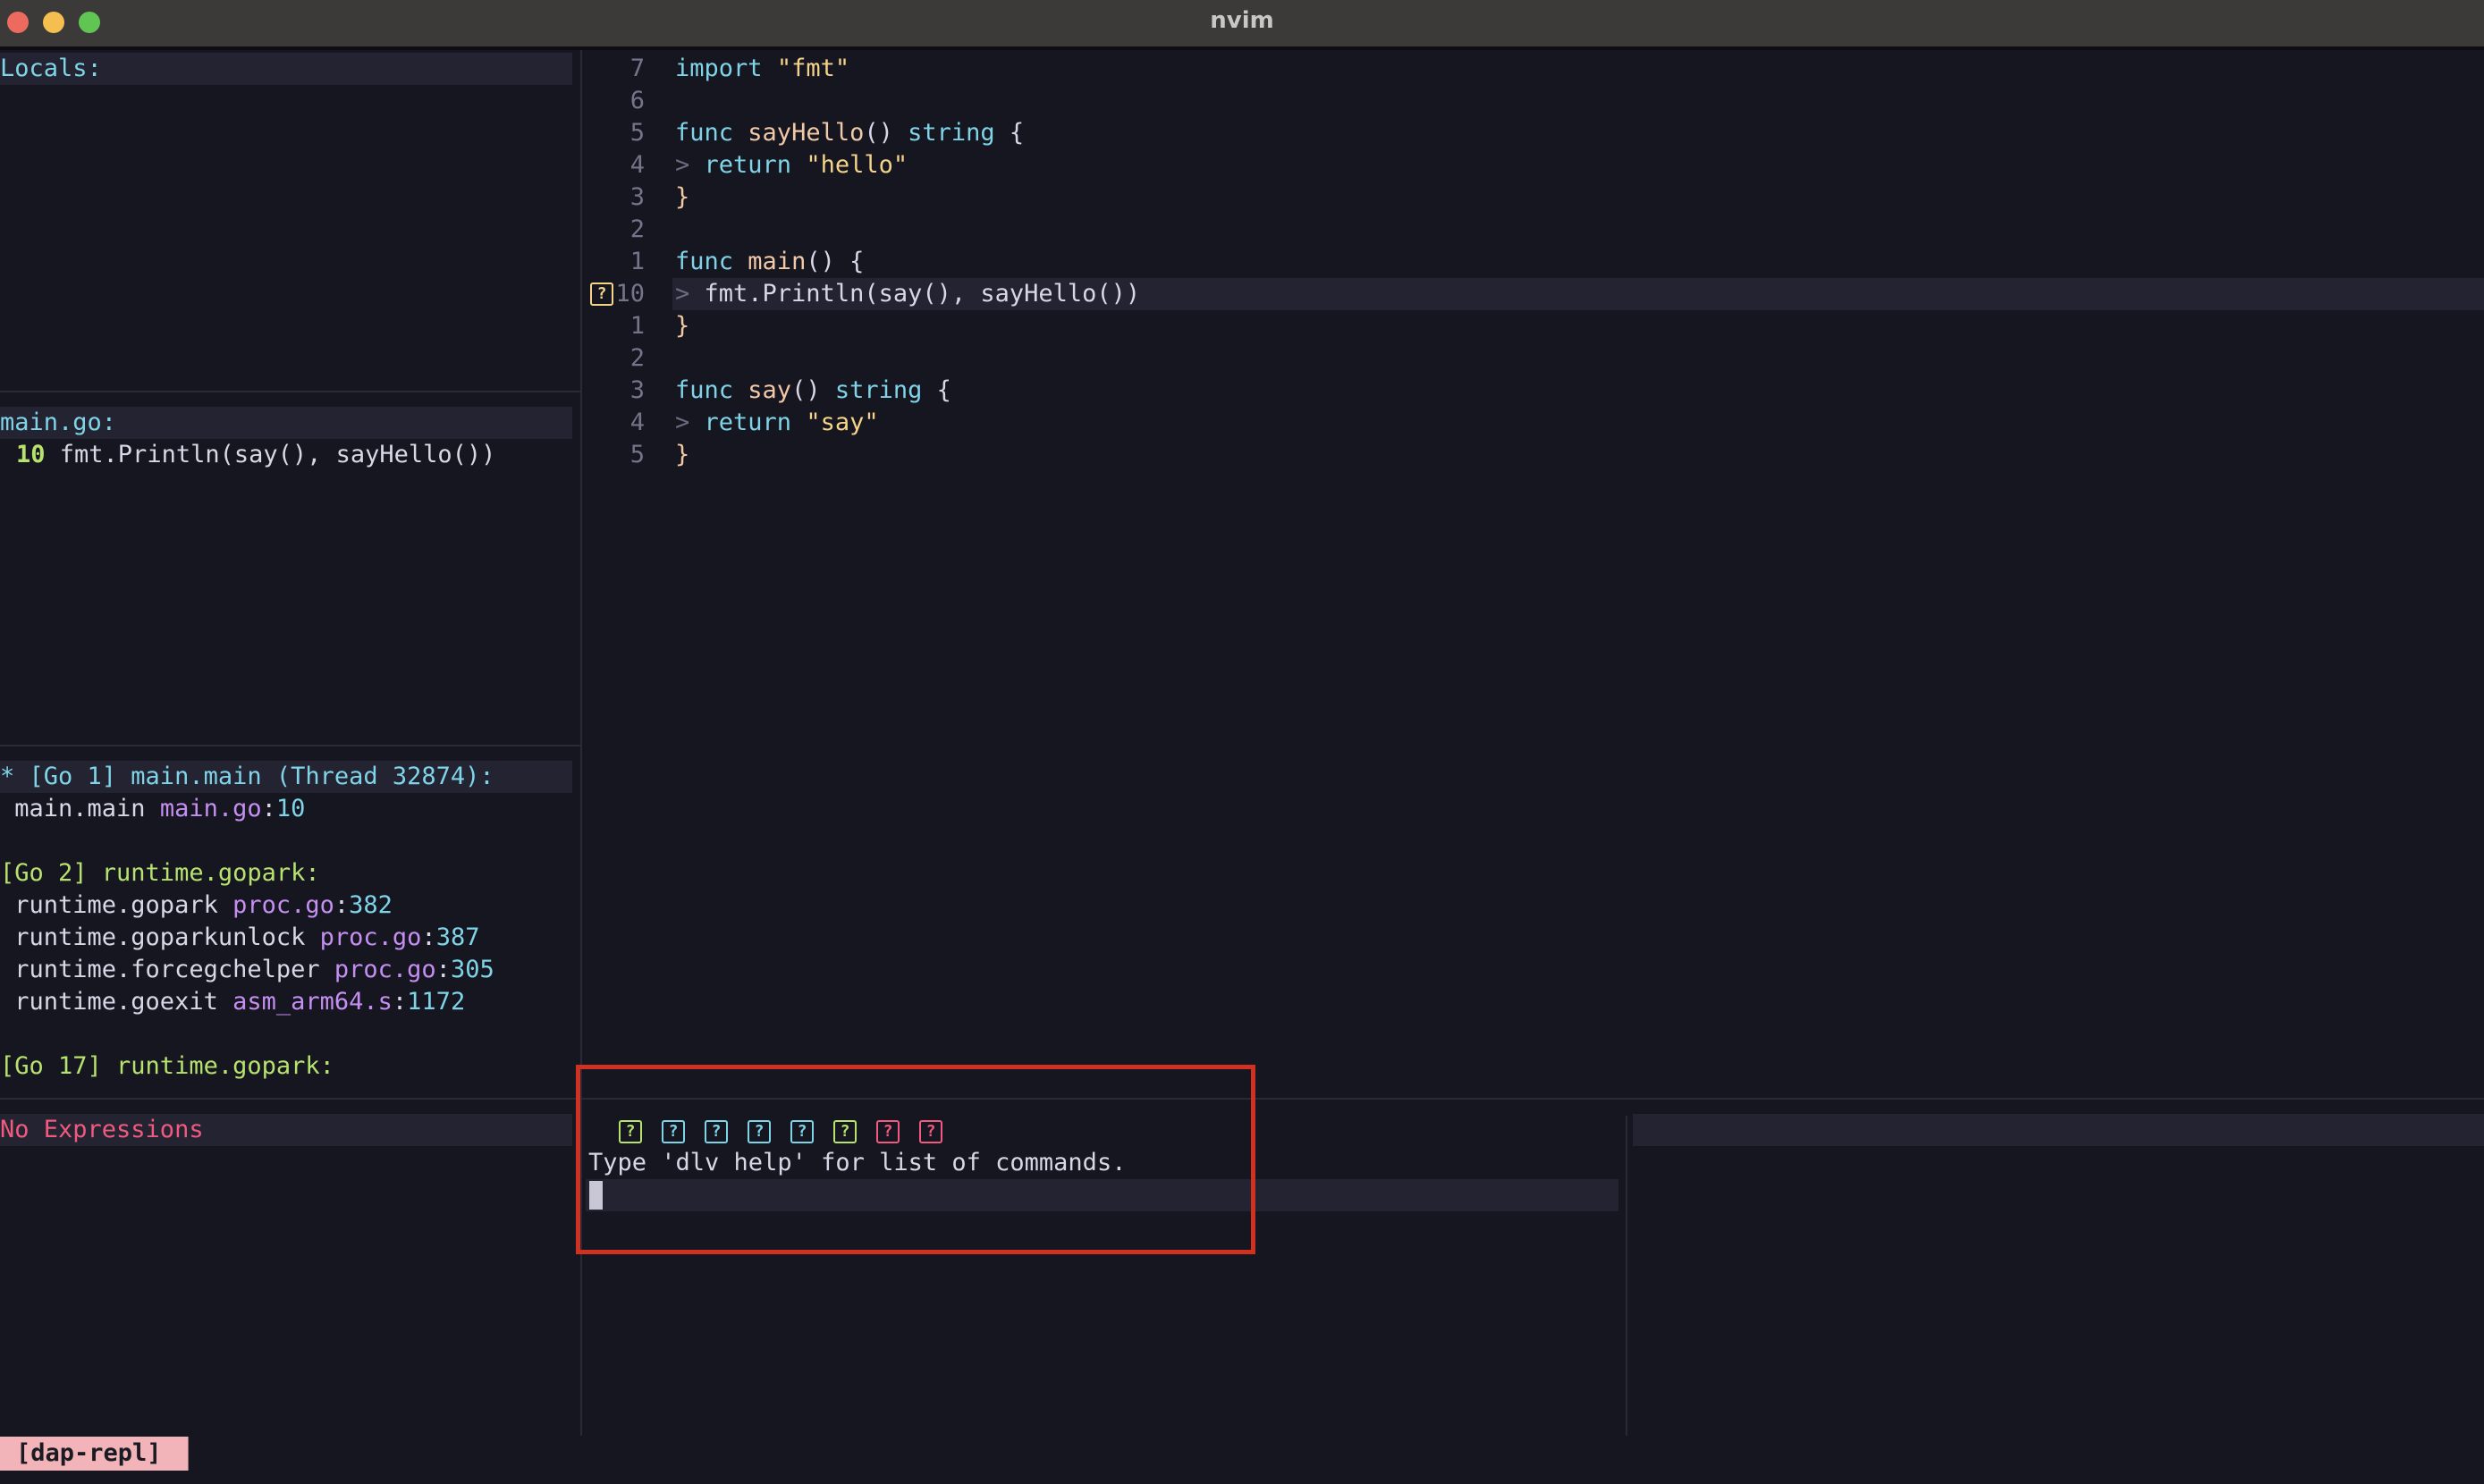  Describe the element at coordinates (813, 68) in the screenshot. I see `code-token: "fmt"` at that location.